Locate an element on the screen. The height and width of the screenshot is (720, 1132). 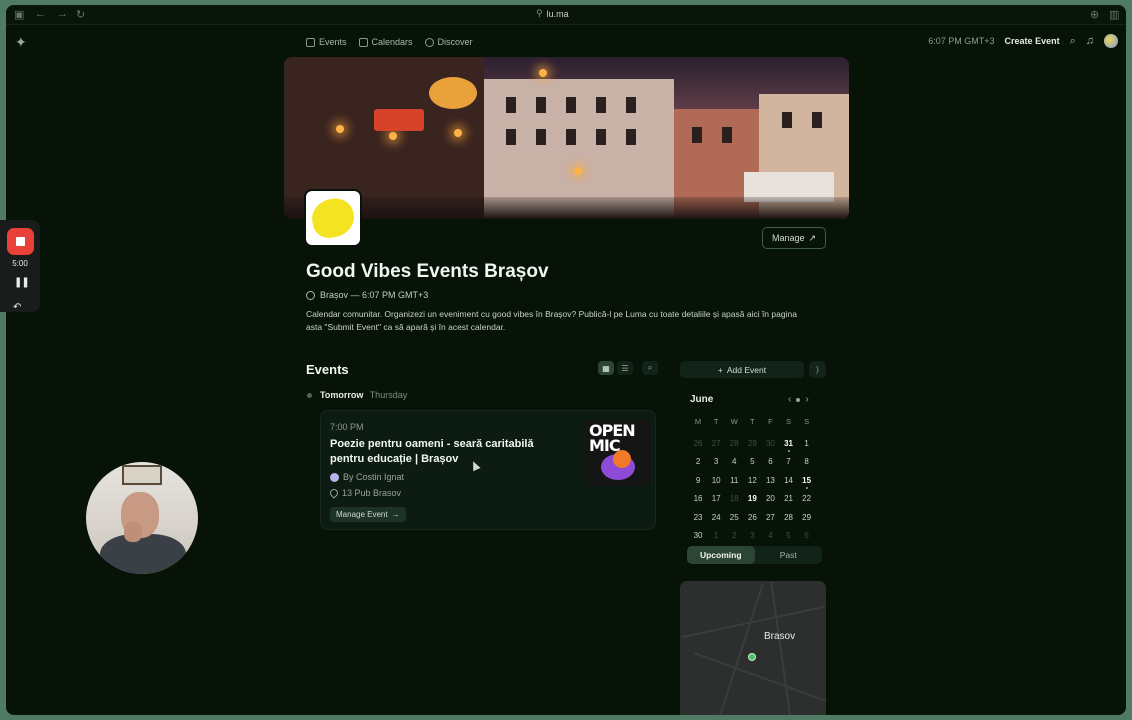
browser-toolbar: ▣ ← → ↻ ⚲ lu.ma ⊕ ▥ is located at coordinates (566, 15).